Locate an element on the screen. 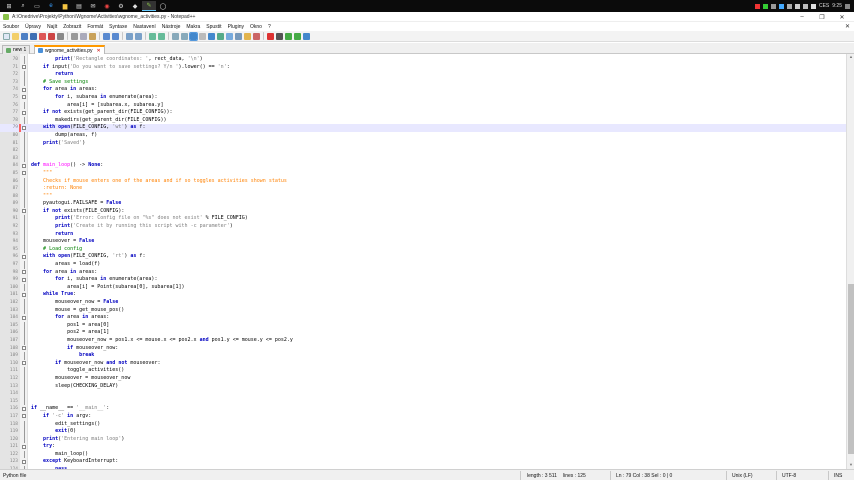 The image size is (854, 480). status-mode: INS is located at coordinates (838, 476).